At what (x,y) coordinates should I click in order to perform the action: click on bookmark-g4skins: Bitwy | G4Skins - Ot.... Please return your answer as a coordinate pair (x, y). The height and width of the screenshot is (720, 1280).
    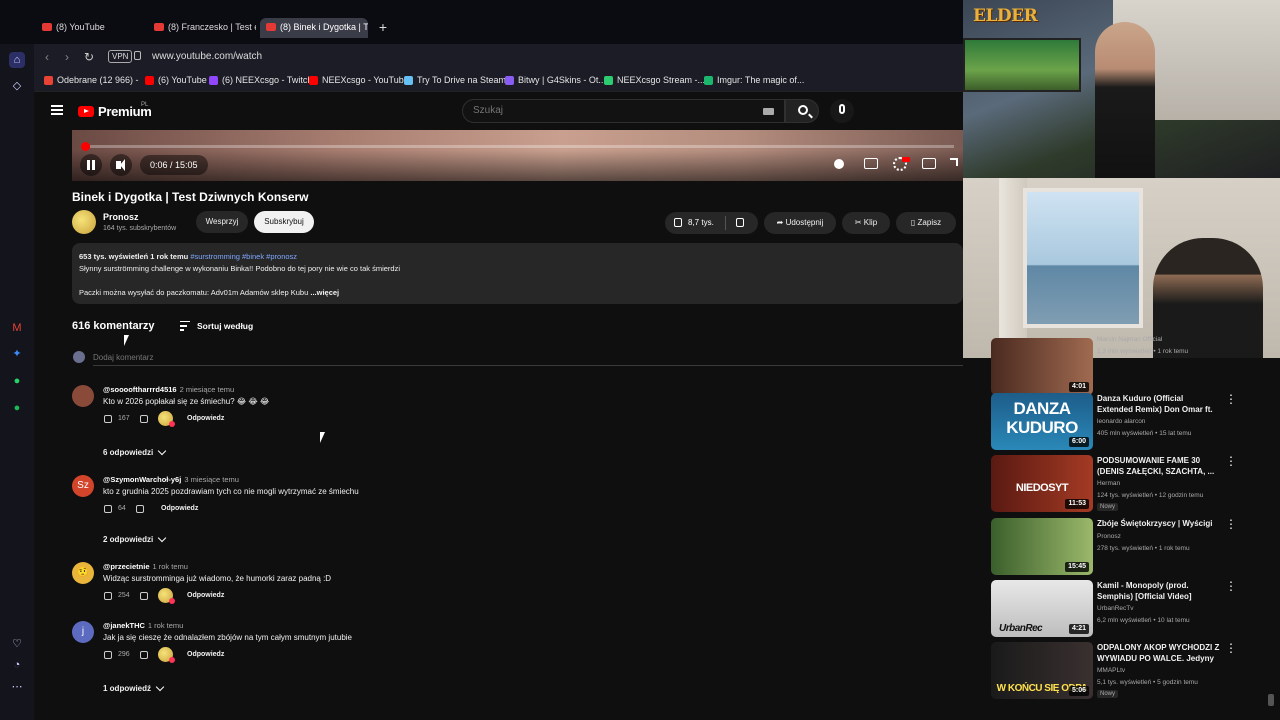
    Looking at the image, I should click on (555, 80).